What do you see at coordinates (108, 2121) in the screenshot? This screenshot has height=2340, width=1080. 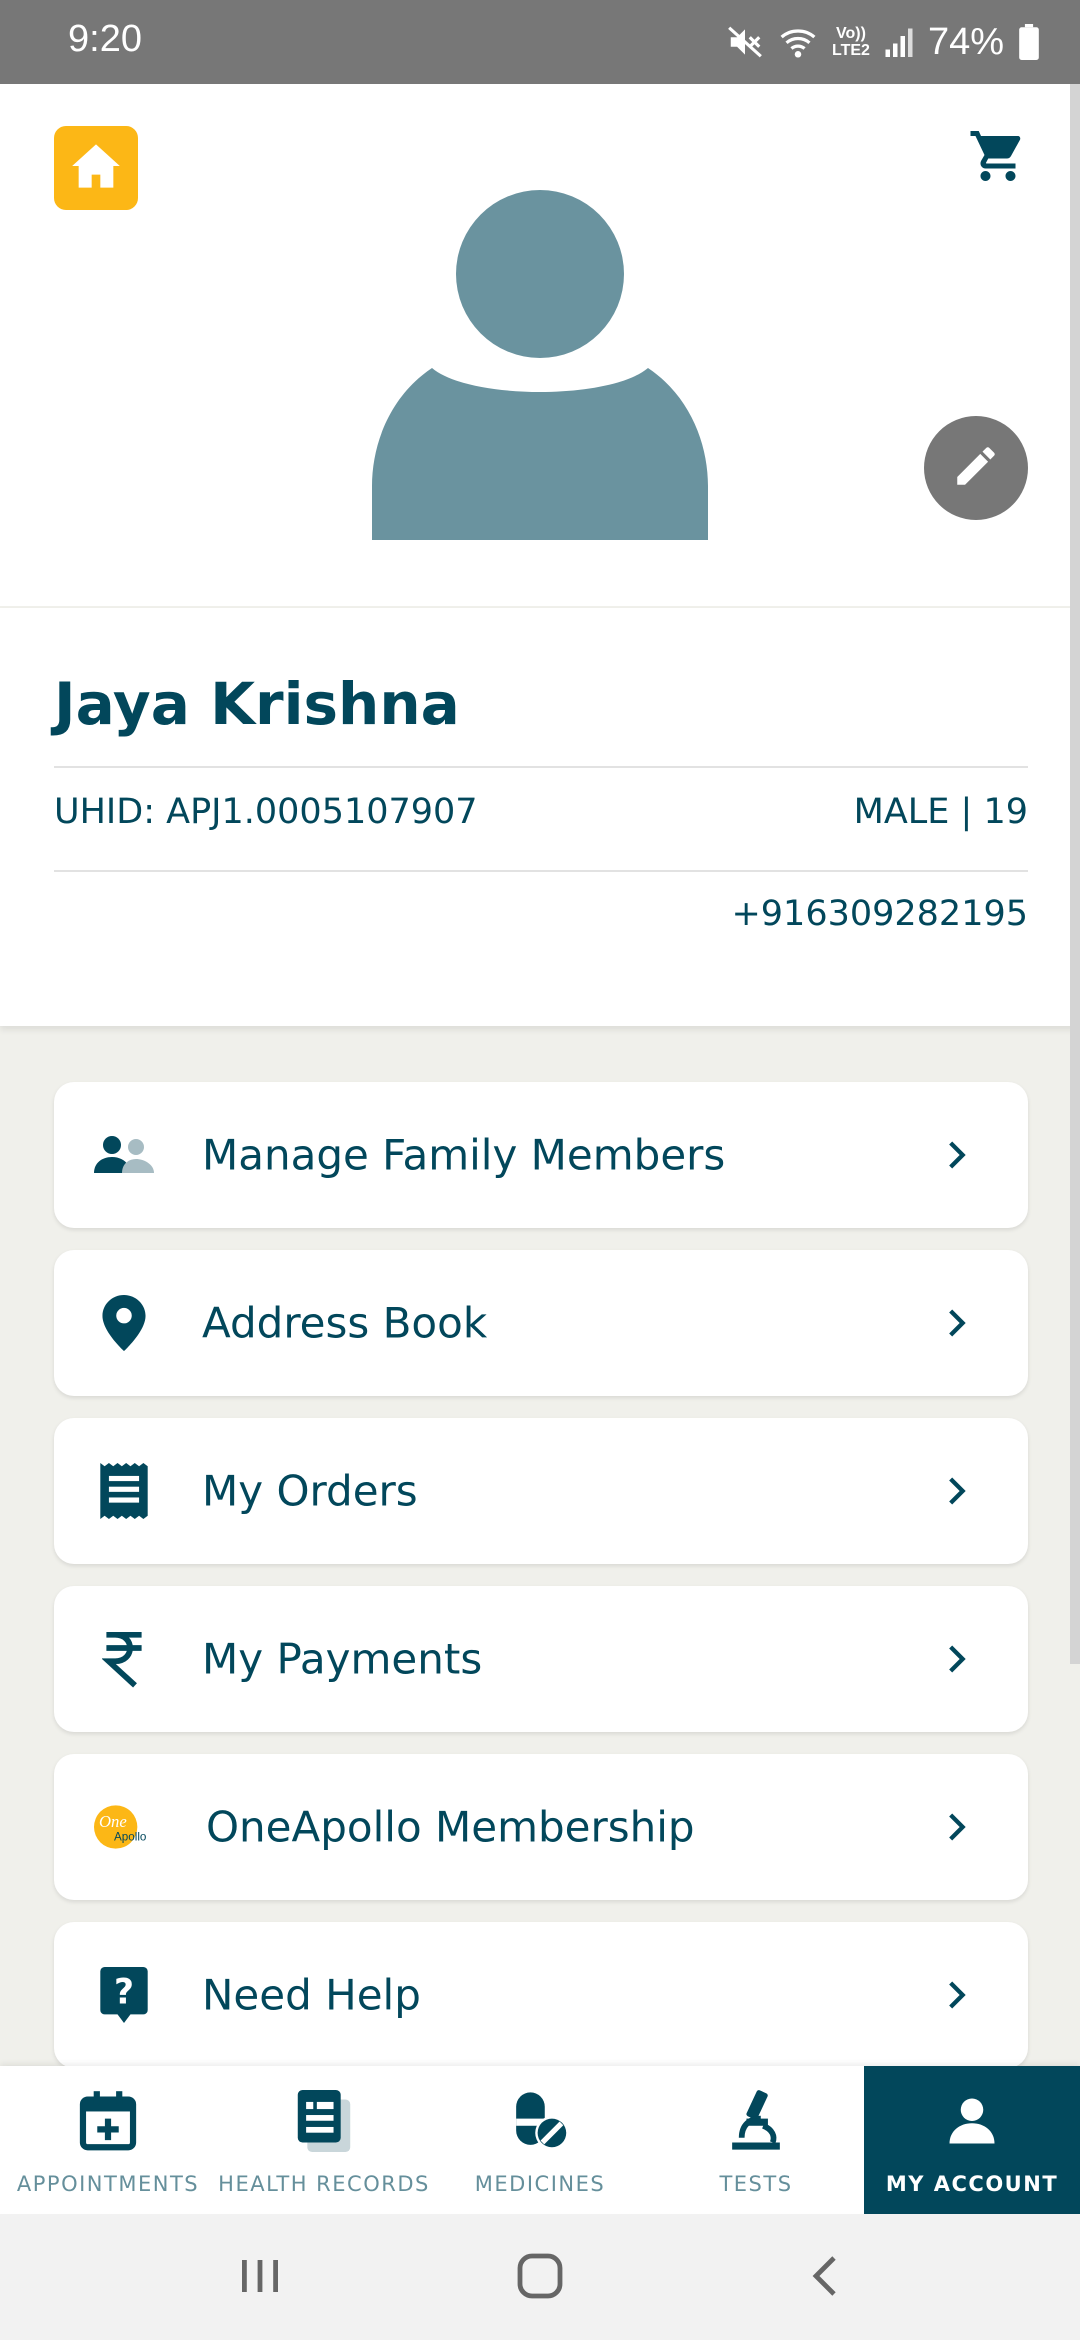 I see `calendar-add-icon` at bounding box center [108, 2121].